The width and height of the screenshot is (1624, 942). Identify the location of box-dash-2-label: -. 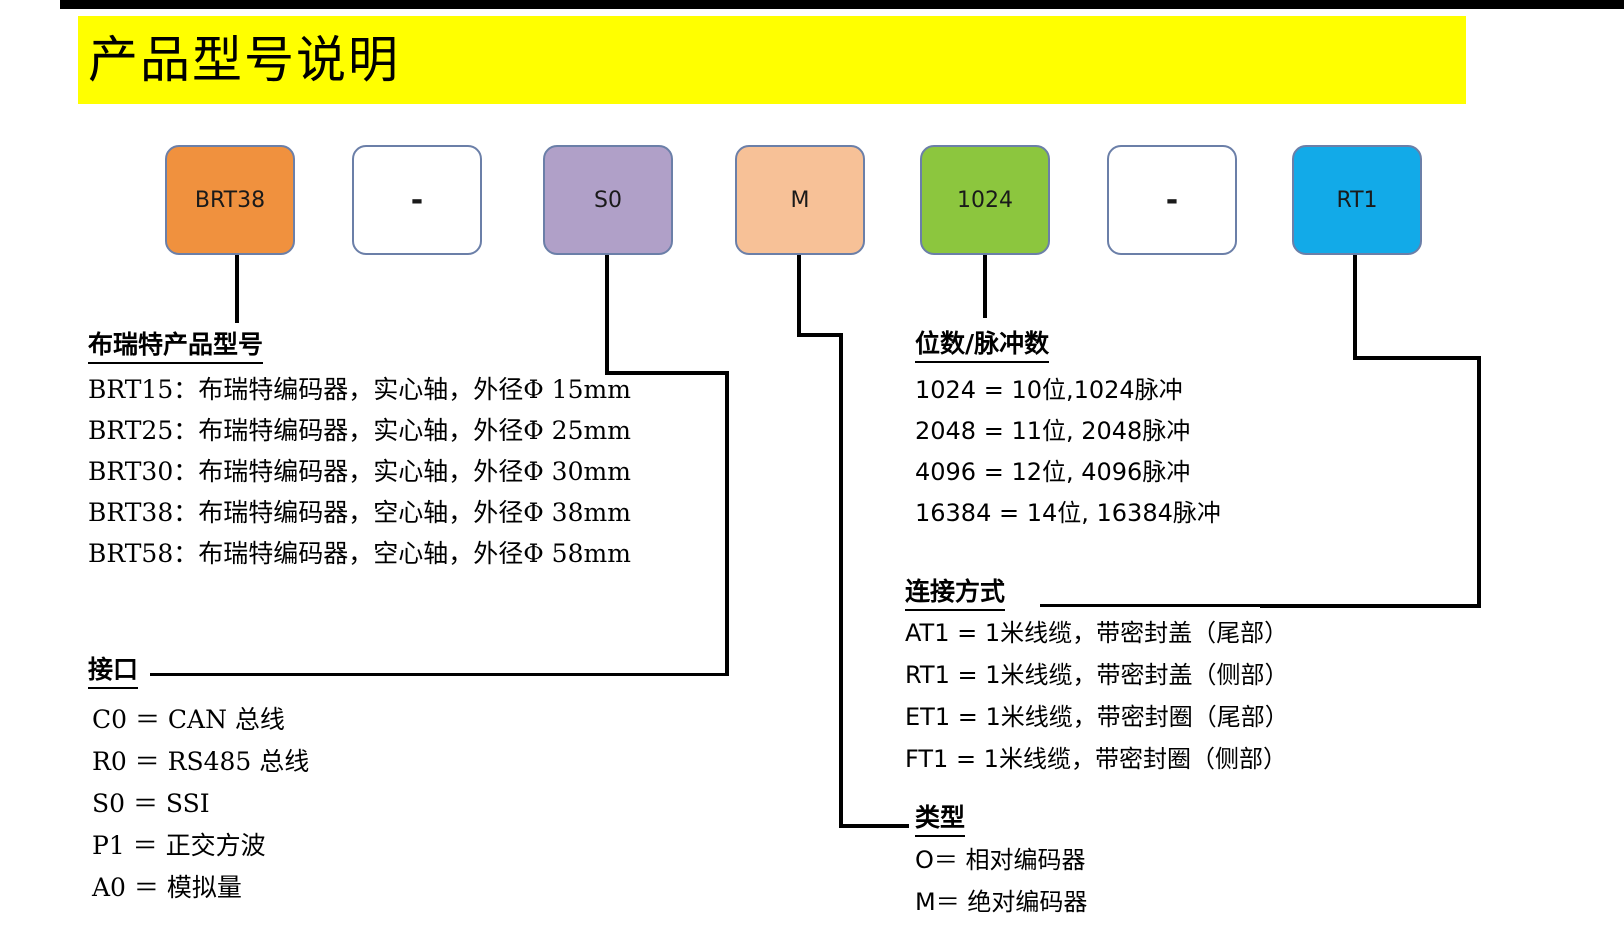
(1172, 200).